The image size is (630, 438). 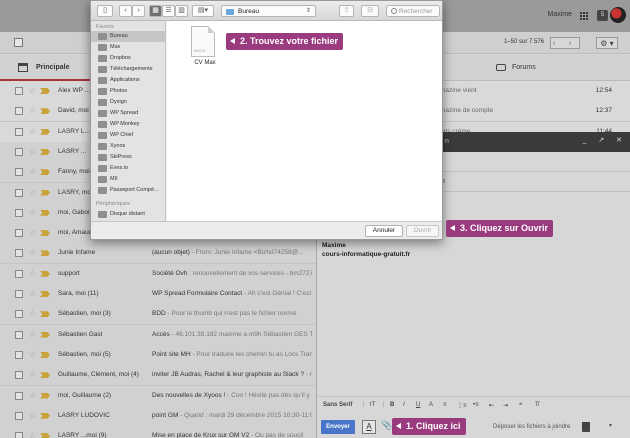 What do you see at coordinates (338, 427) in the screenshot?
I see `send-button: Envoyer` at bounding box center [338, 427].